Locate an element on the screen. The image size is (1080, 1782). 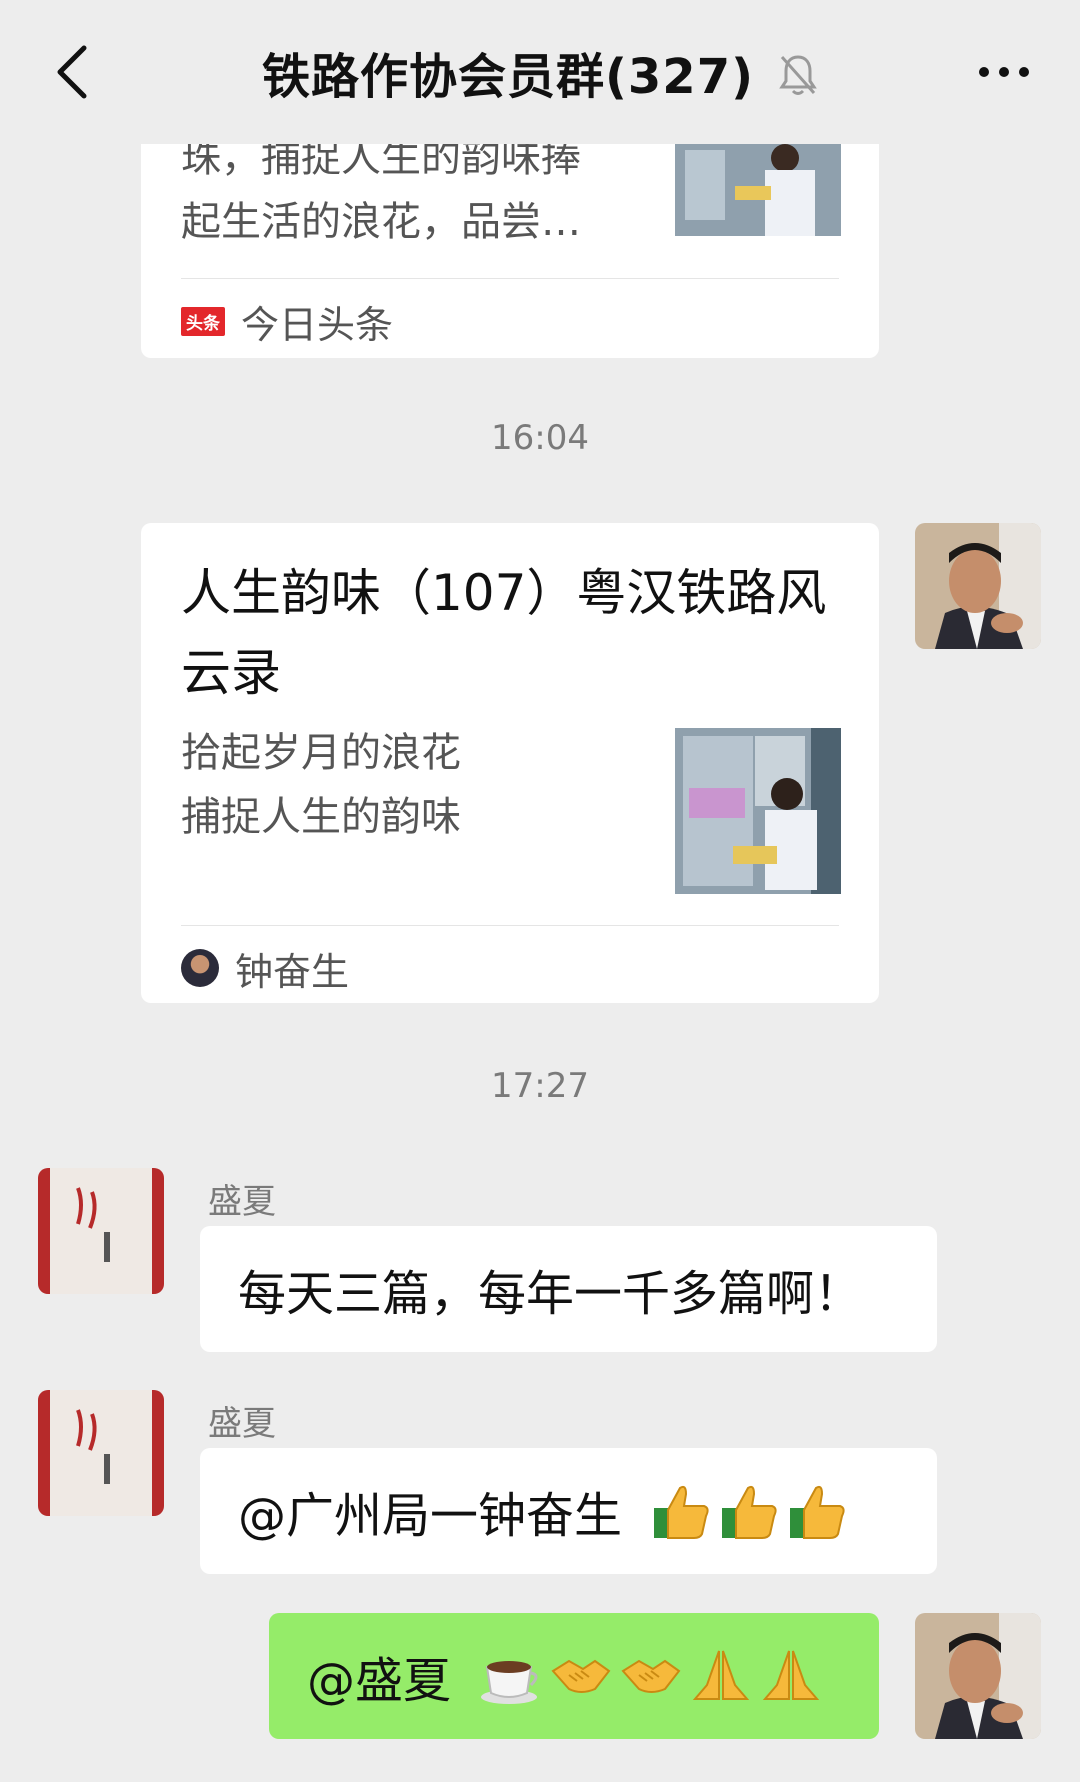
message-bubble: 每天三篇，每年一千多篇啊！ is located at coordinates (568, 1289).